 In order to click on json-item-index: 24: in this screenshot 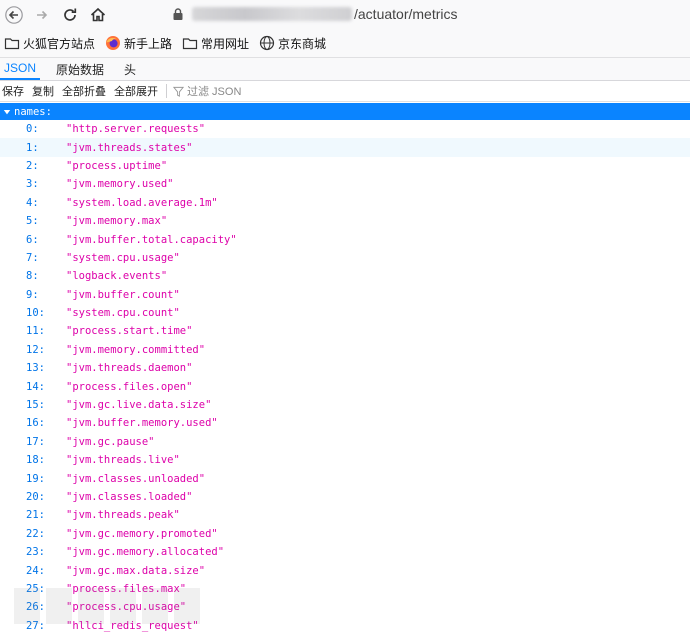, I will do `click(35, 570)`.